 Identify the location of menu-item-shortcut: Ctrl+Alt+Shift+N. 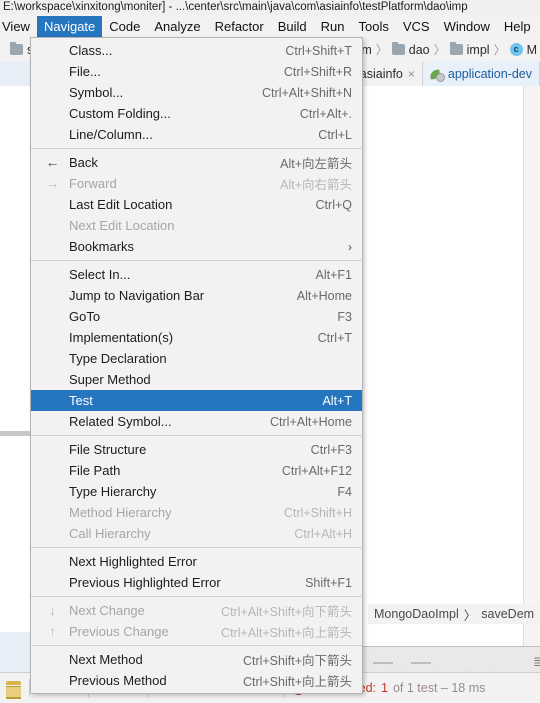
(307, 92).